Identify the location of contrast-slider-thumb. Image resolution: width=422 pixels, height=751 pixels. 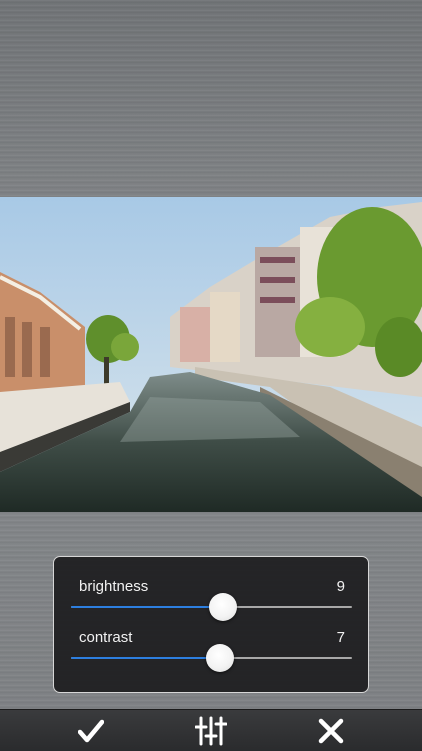
(219, 658).